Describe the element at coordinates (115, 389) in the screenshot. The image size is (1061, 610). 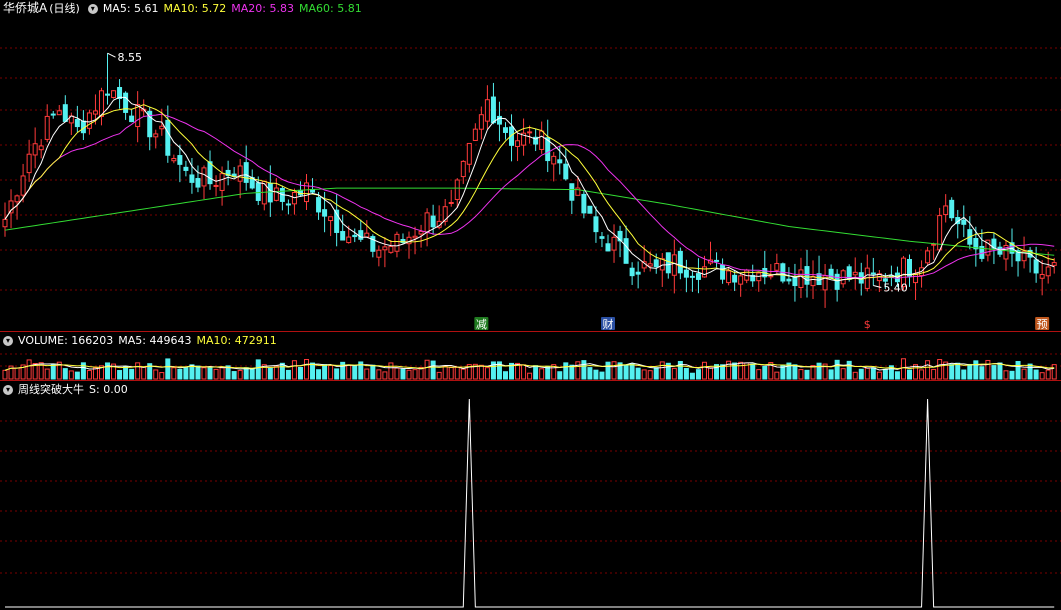
I see `indicator-s-value: 0.00` at that location.